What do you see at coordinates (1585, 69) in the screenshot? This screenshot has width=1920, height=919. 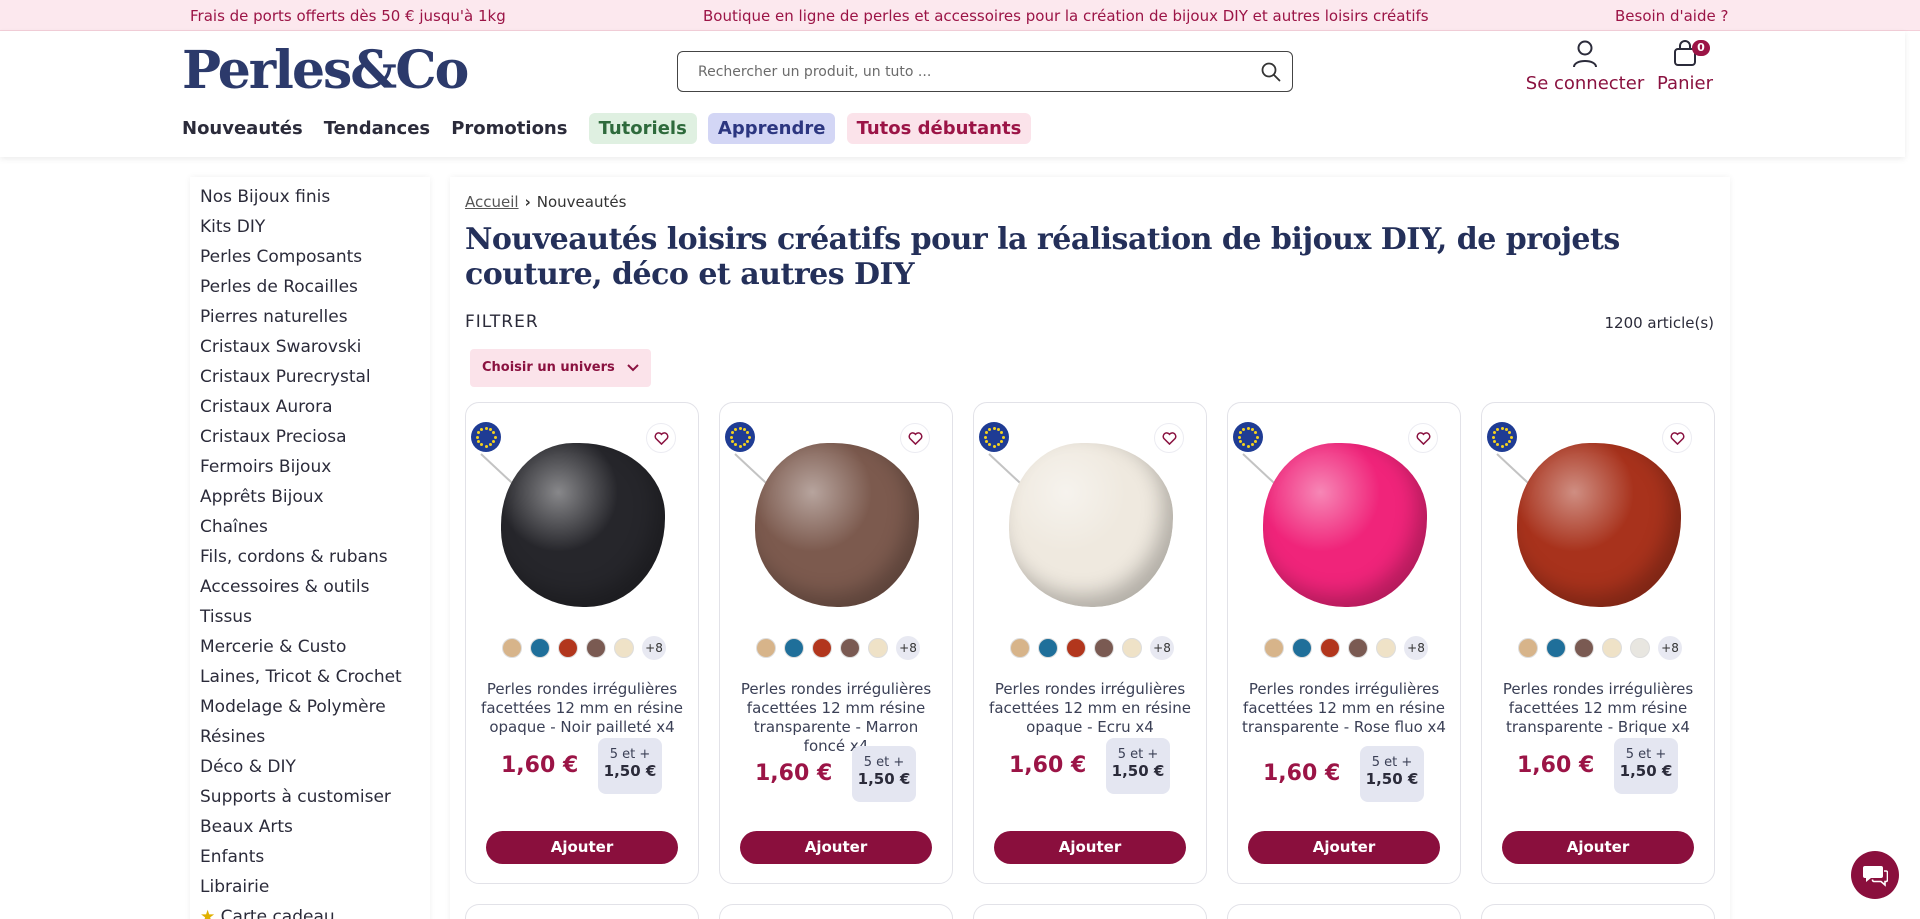 I see `login-button: Se connecter` at bounding box center [1585, 69].